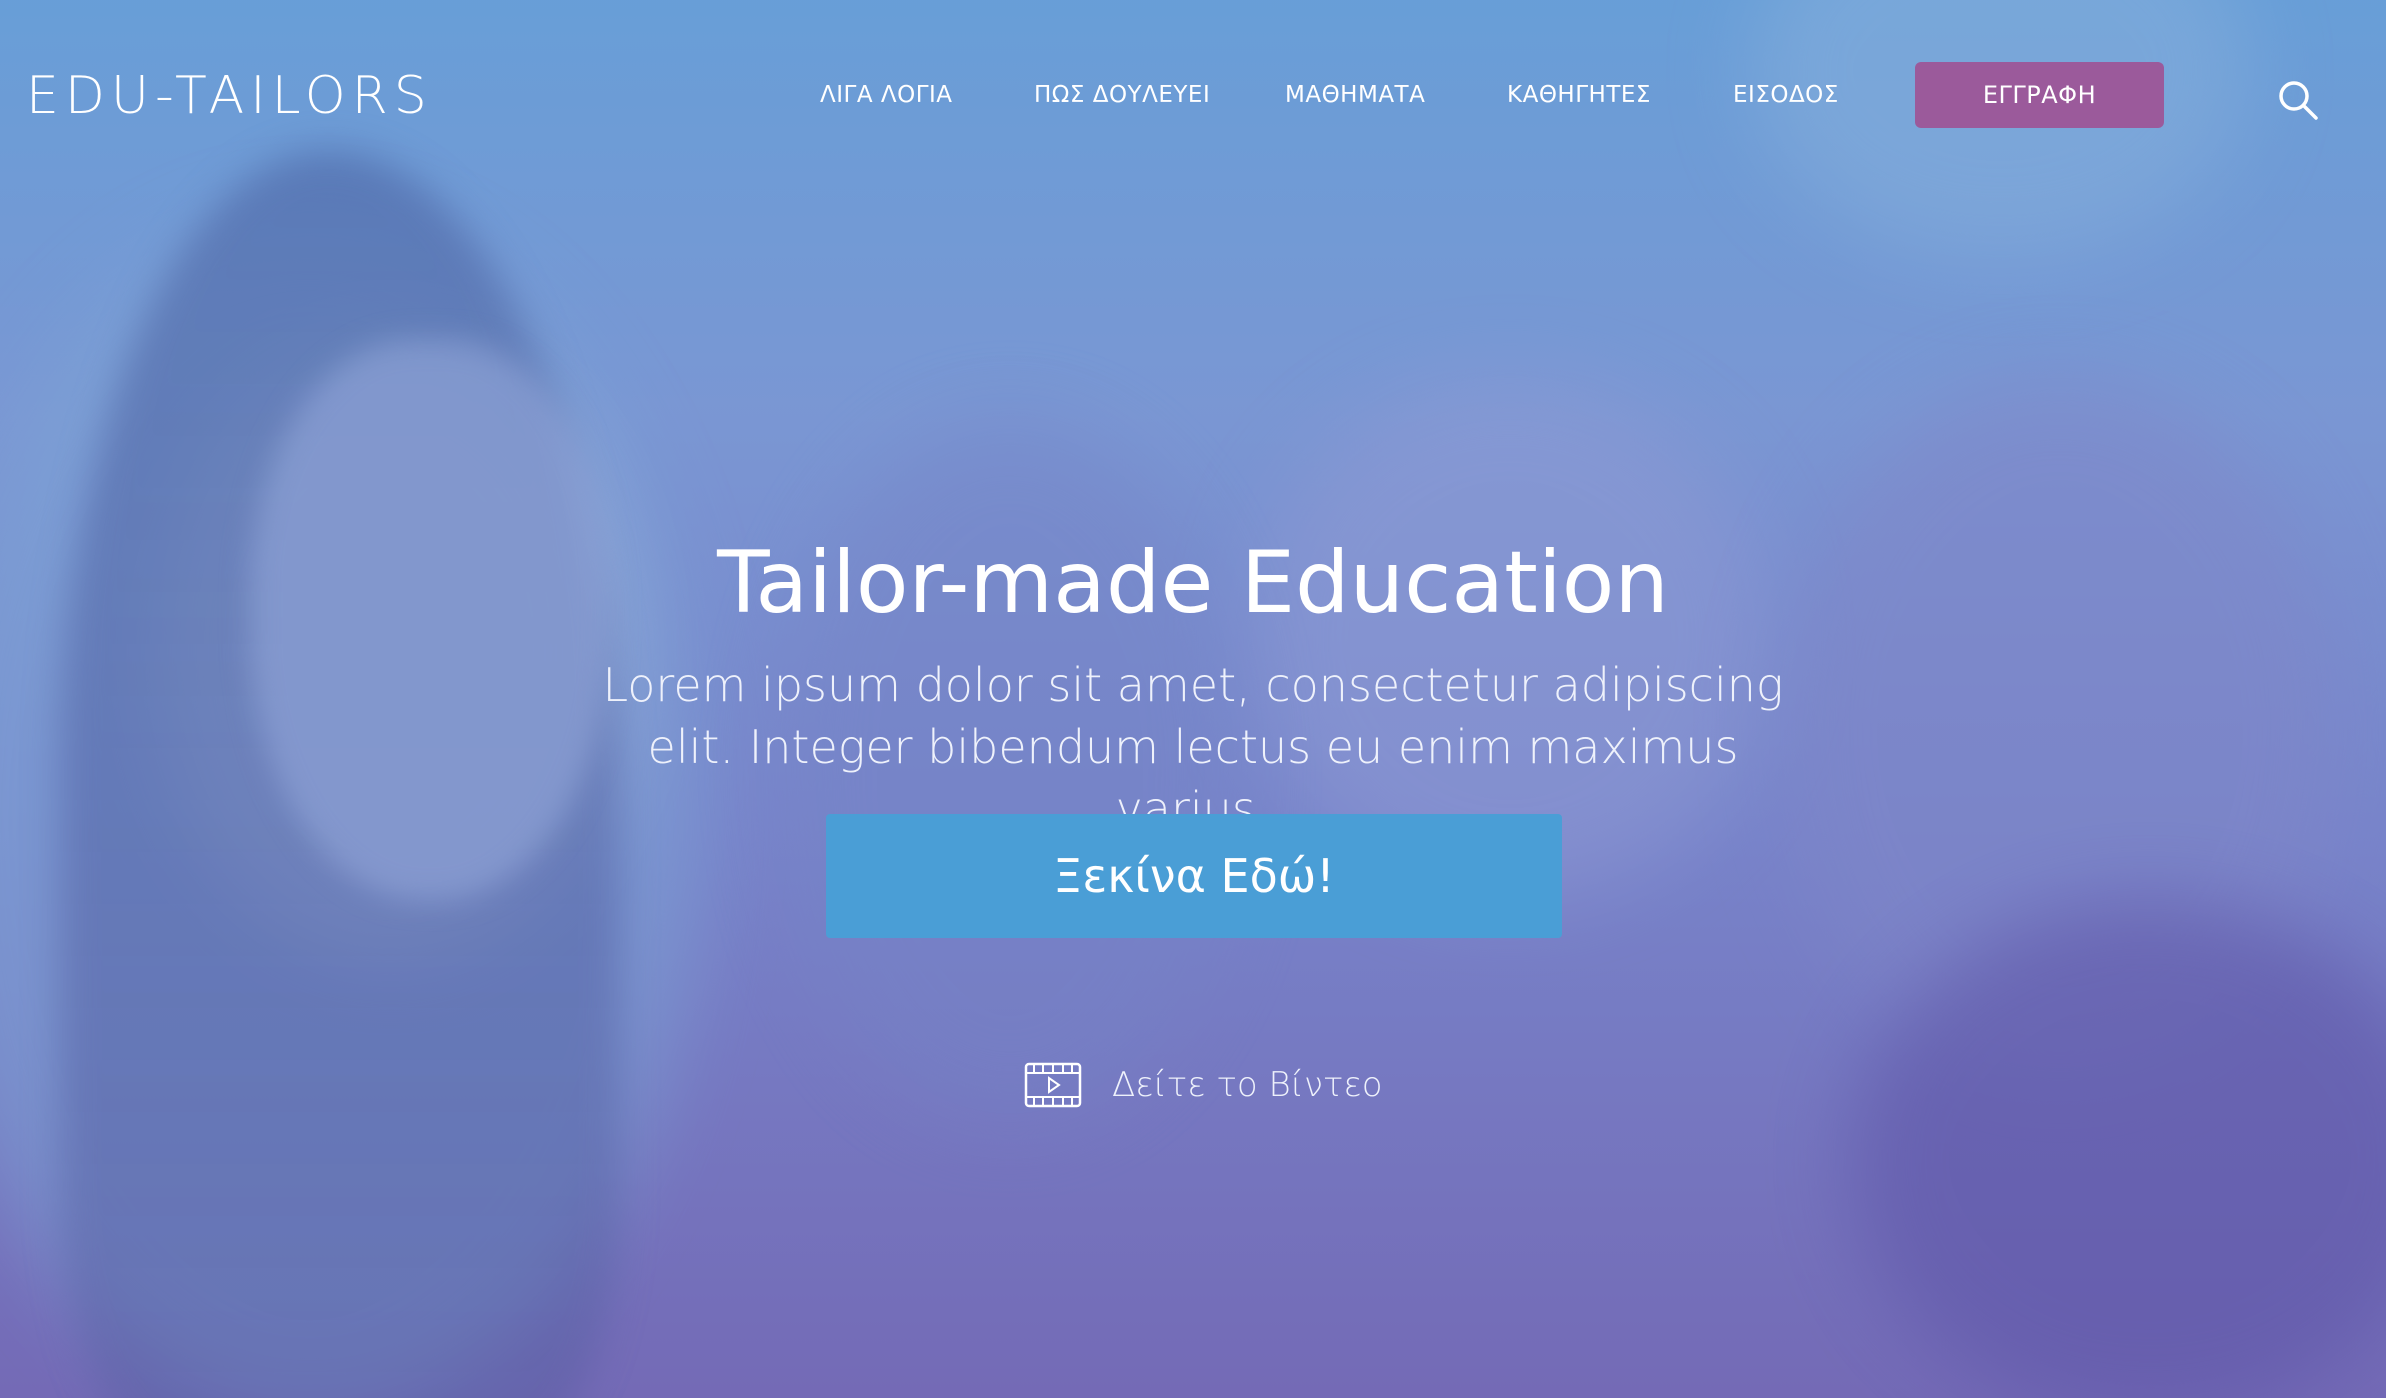 The width and height of the screenshot is (2386, 1398). Describe the element at coordinates (1579, 95) in the screenshot. I see `nav-link-teachers: ΚΑΘΗΓΗΤΕΣ` at that location.